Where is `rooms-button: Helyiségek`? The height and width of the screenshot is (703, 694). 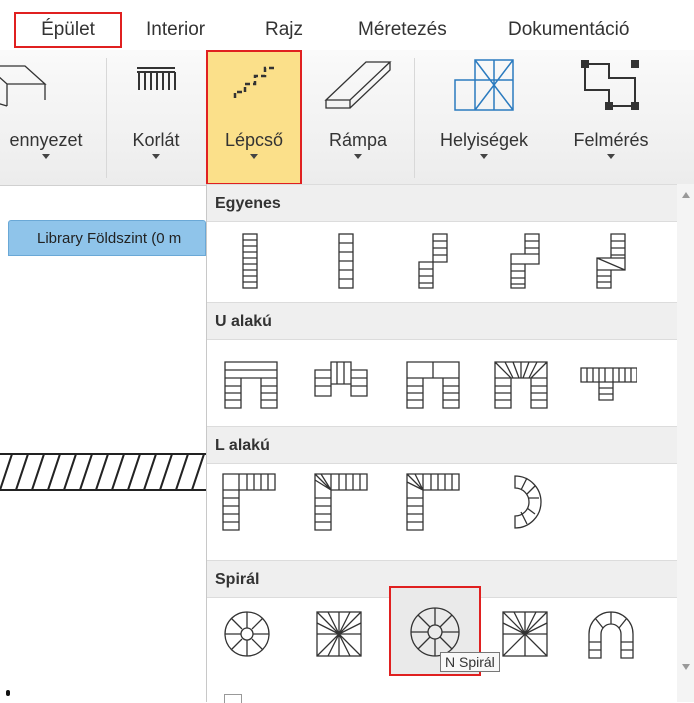 rooms-button: Helyiségek is located at coordinates (484, 117).